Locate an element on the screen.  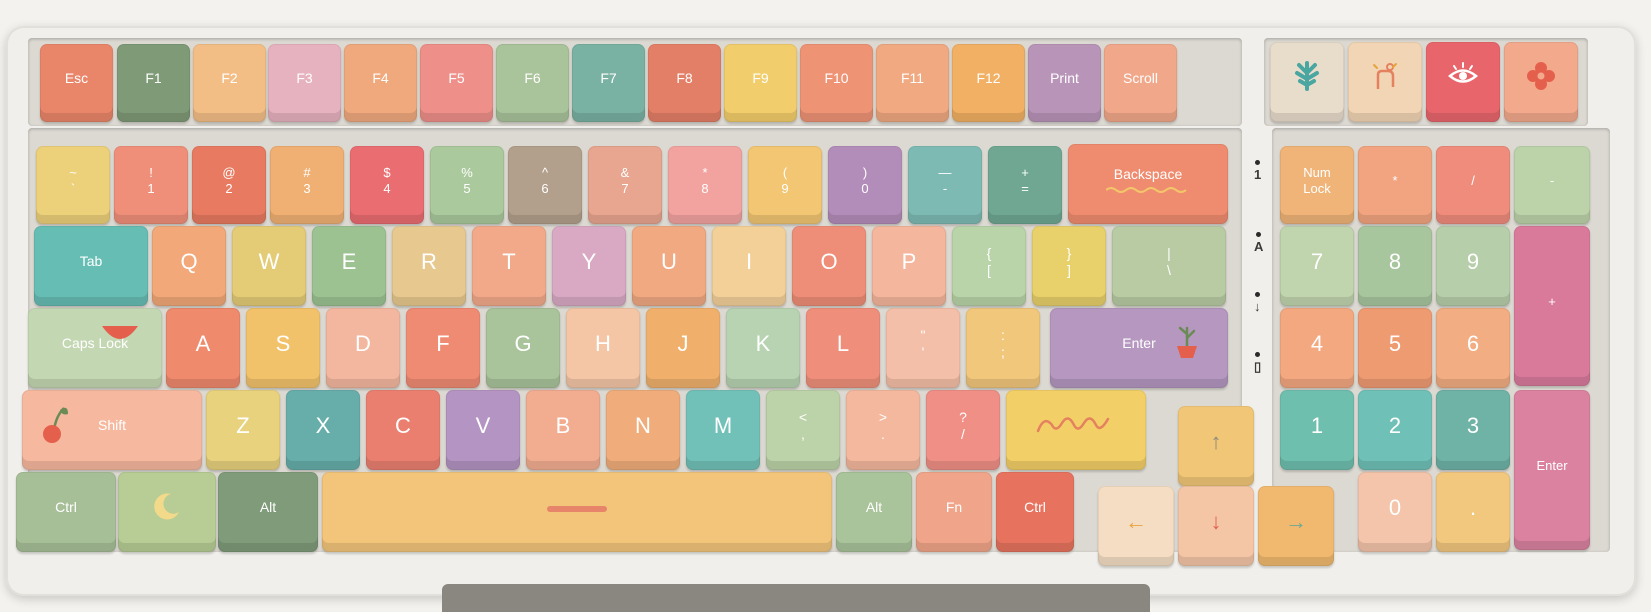
key-semicolon: :; is located at coordinates (1003, 348).